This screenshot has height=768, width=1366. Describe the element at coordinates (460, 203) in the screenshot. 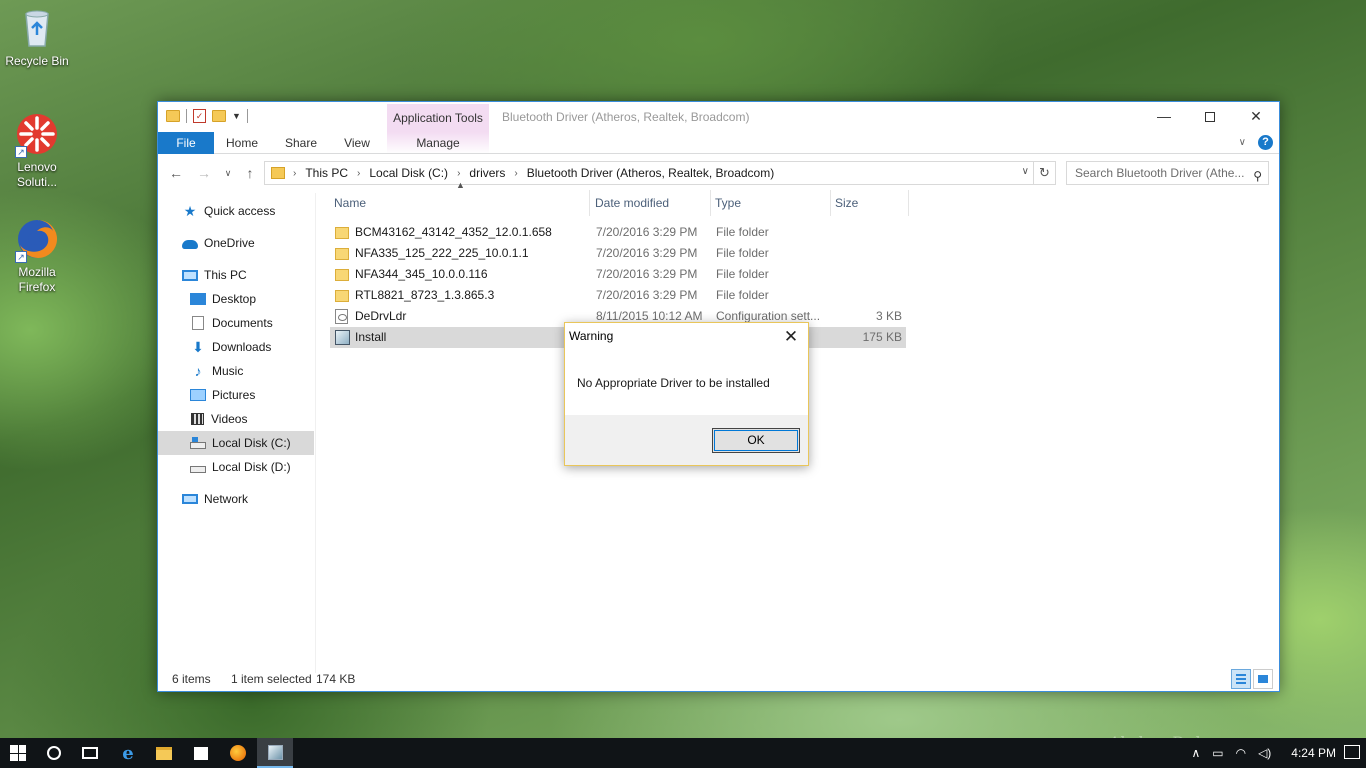

I see `column-header-name: Name` at that location.